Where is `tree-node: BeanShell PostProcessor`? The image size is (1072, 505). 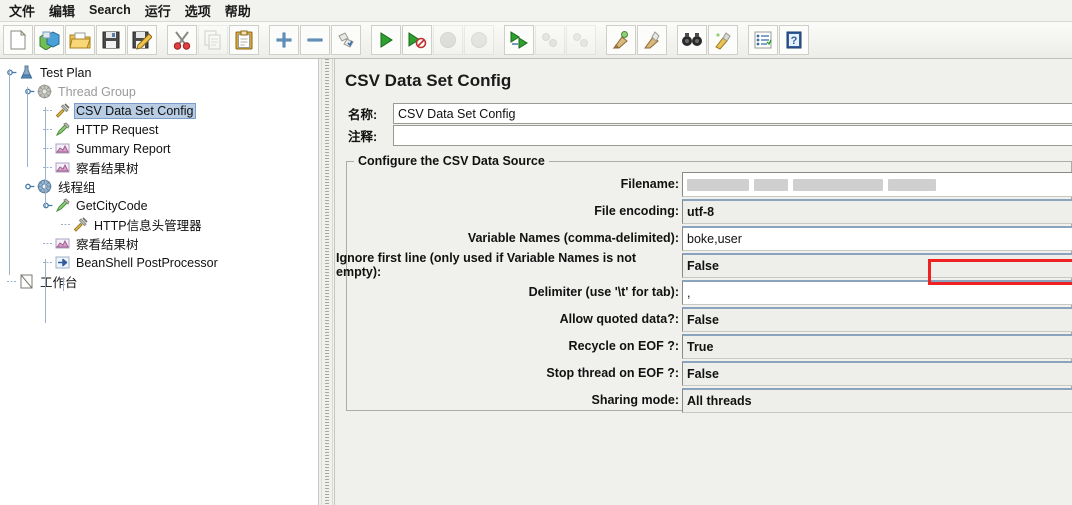
tree-node: BeanShell PostProcessor is located at coordinates (159, 262).